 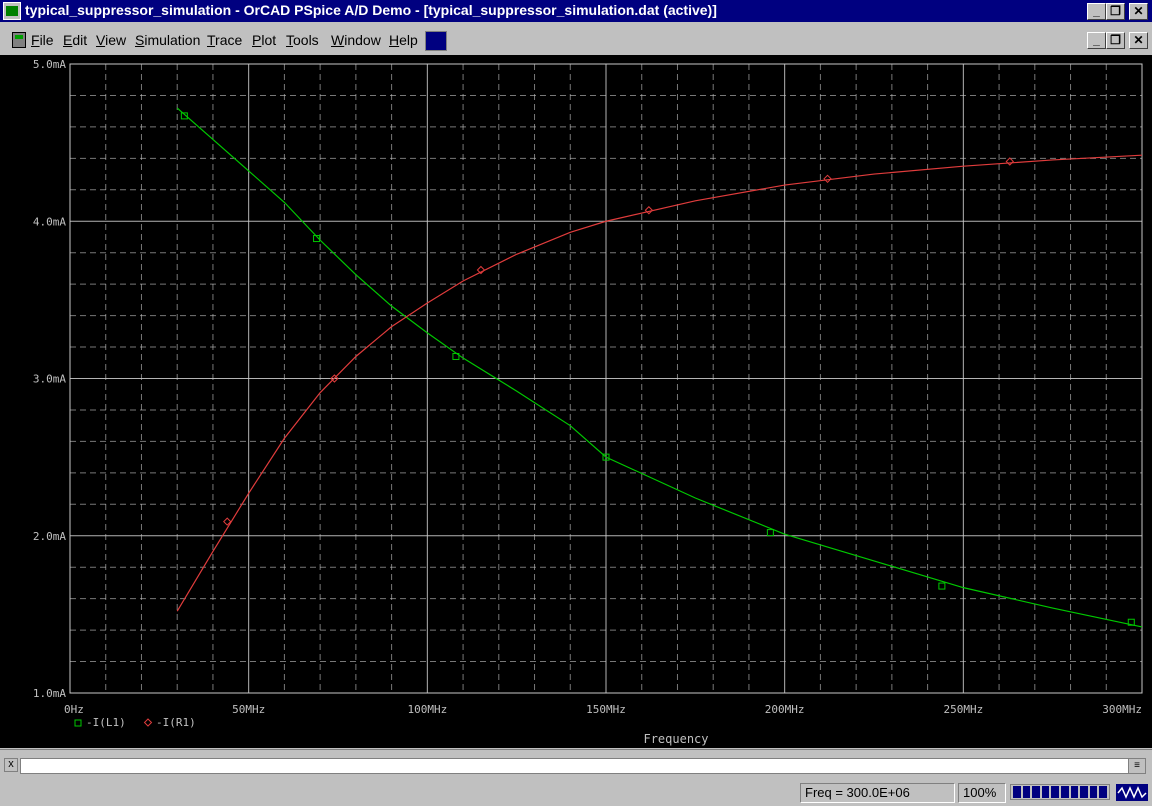 I want to click on splitter, so click(x=576, y=752).